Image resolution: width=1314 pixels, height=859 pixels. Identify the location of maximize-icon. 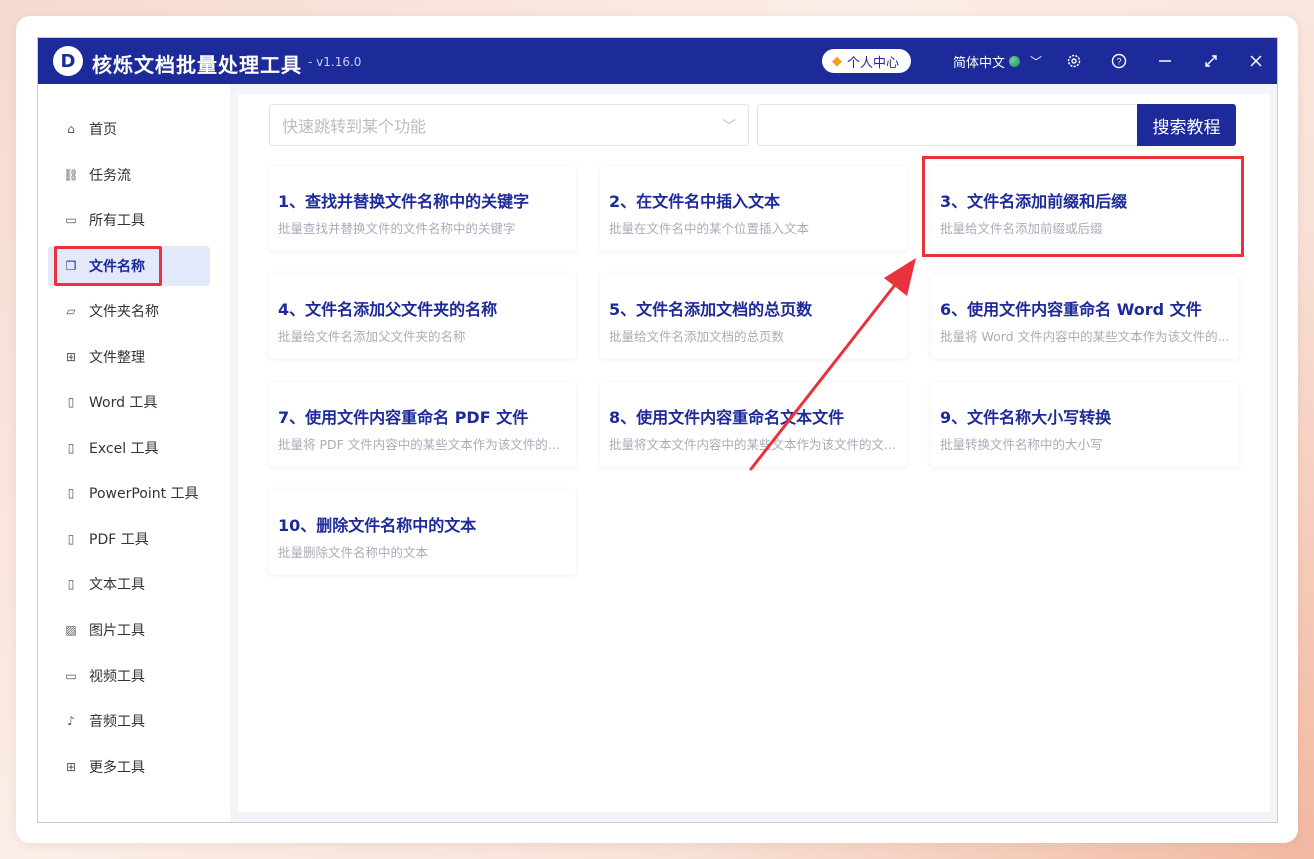
(1211, 61).